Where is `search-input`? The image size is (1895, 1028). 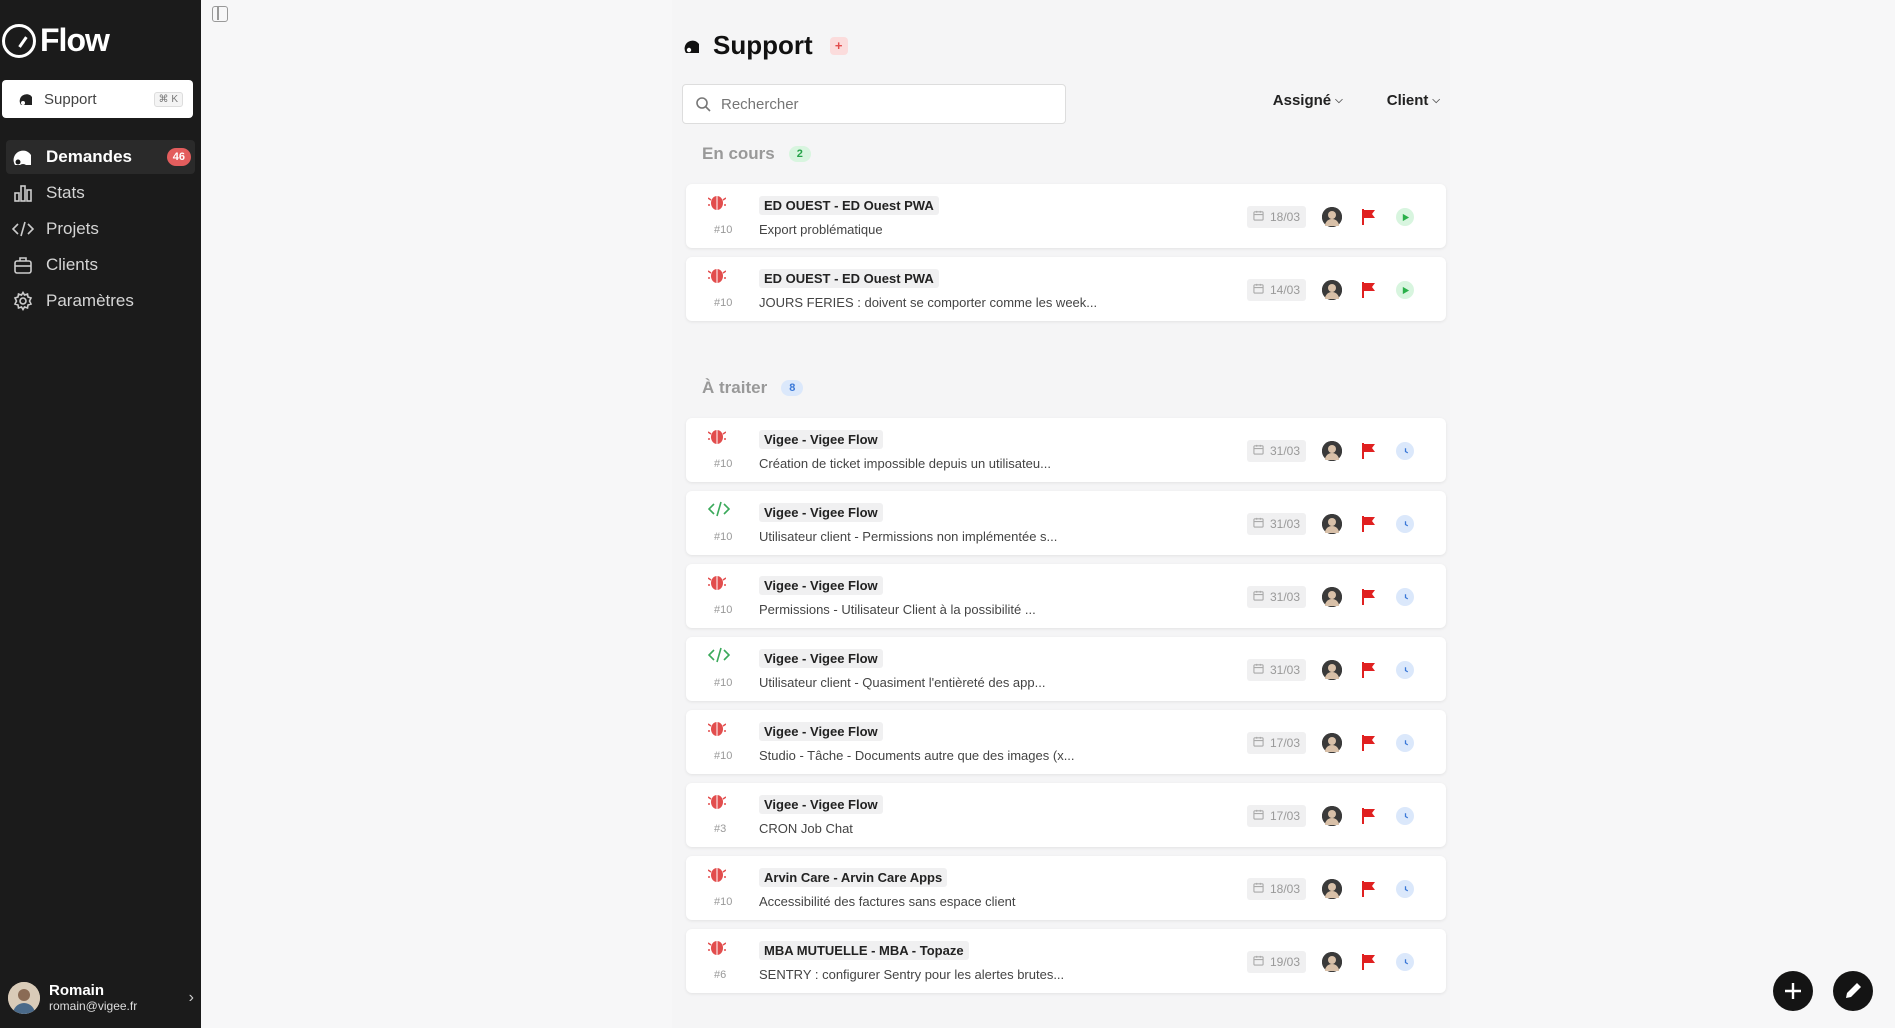
search-input is located at coordinates (886, 104).